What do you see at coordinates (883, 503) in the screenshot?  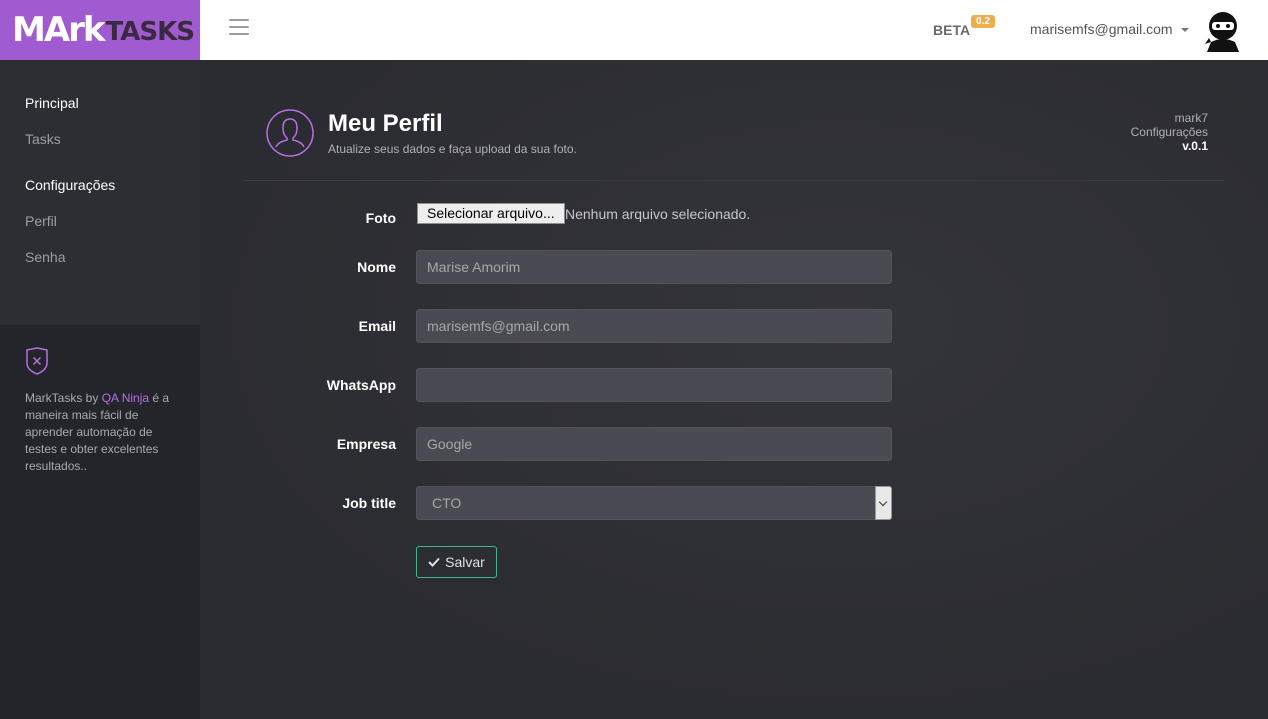 I see `chevron-down-icon` at bounding box center [883, 503].